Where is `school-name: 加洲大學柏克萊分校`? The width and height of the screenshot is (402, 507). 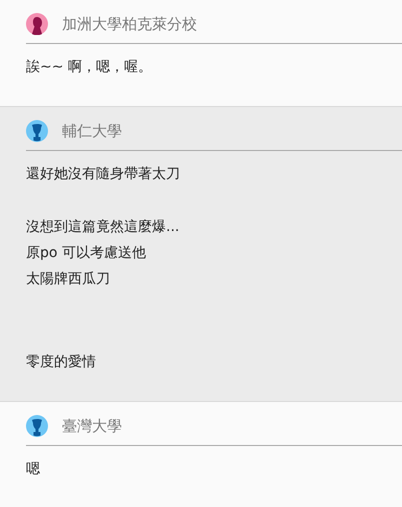 school-name: 加洲大學柏克萊分校 is located at coordinates (129, 24).